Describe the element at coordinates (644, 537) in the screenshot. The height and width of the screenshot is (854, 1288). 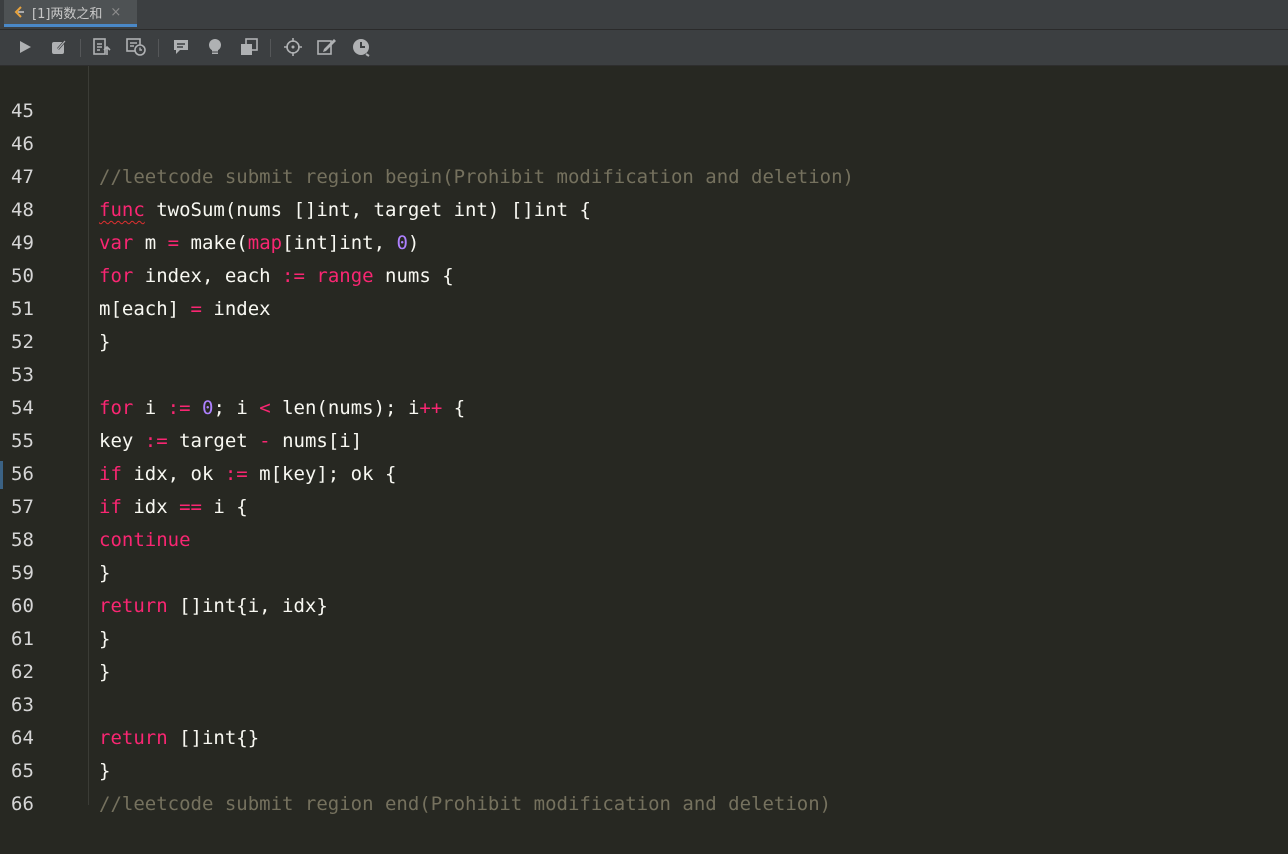
I see `code-line: 58 }` at that location.